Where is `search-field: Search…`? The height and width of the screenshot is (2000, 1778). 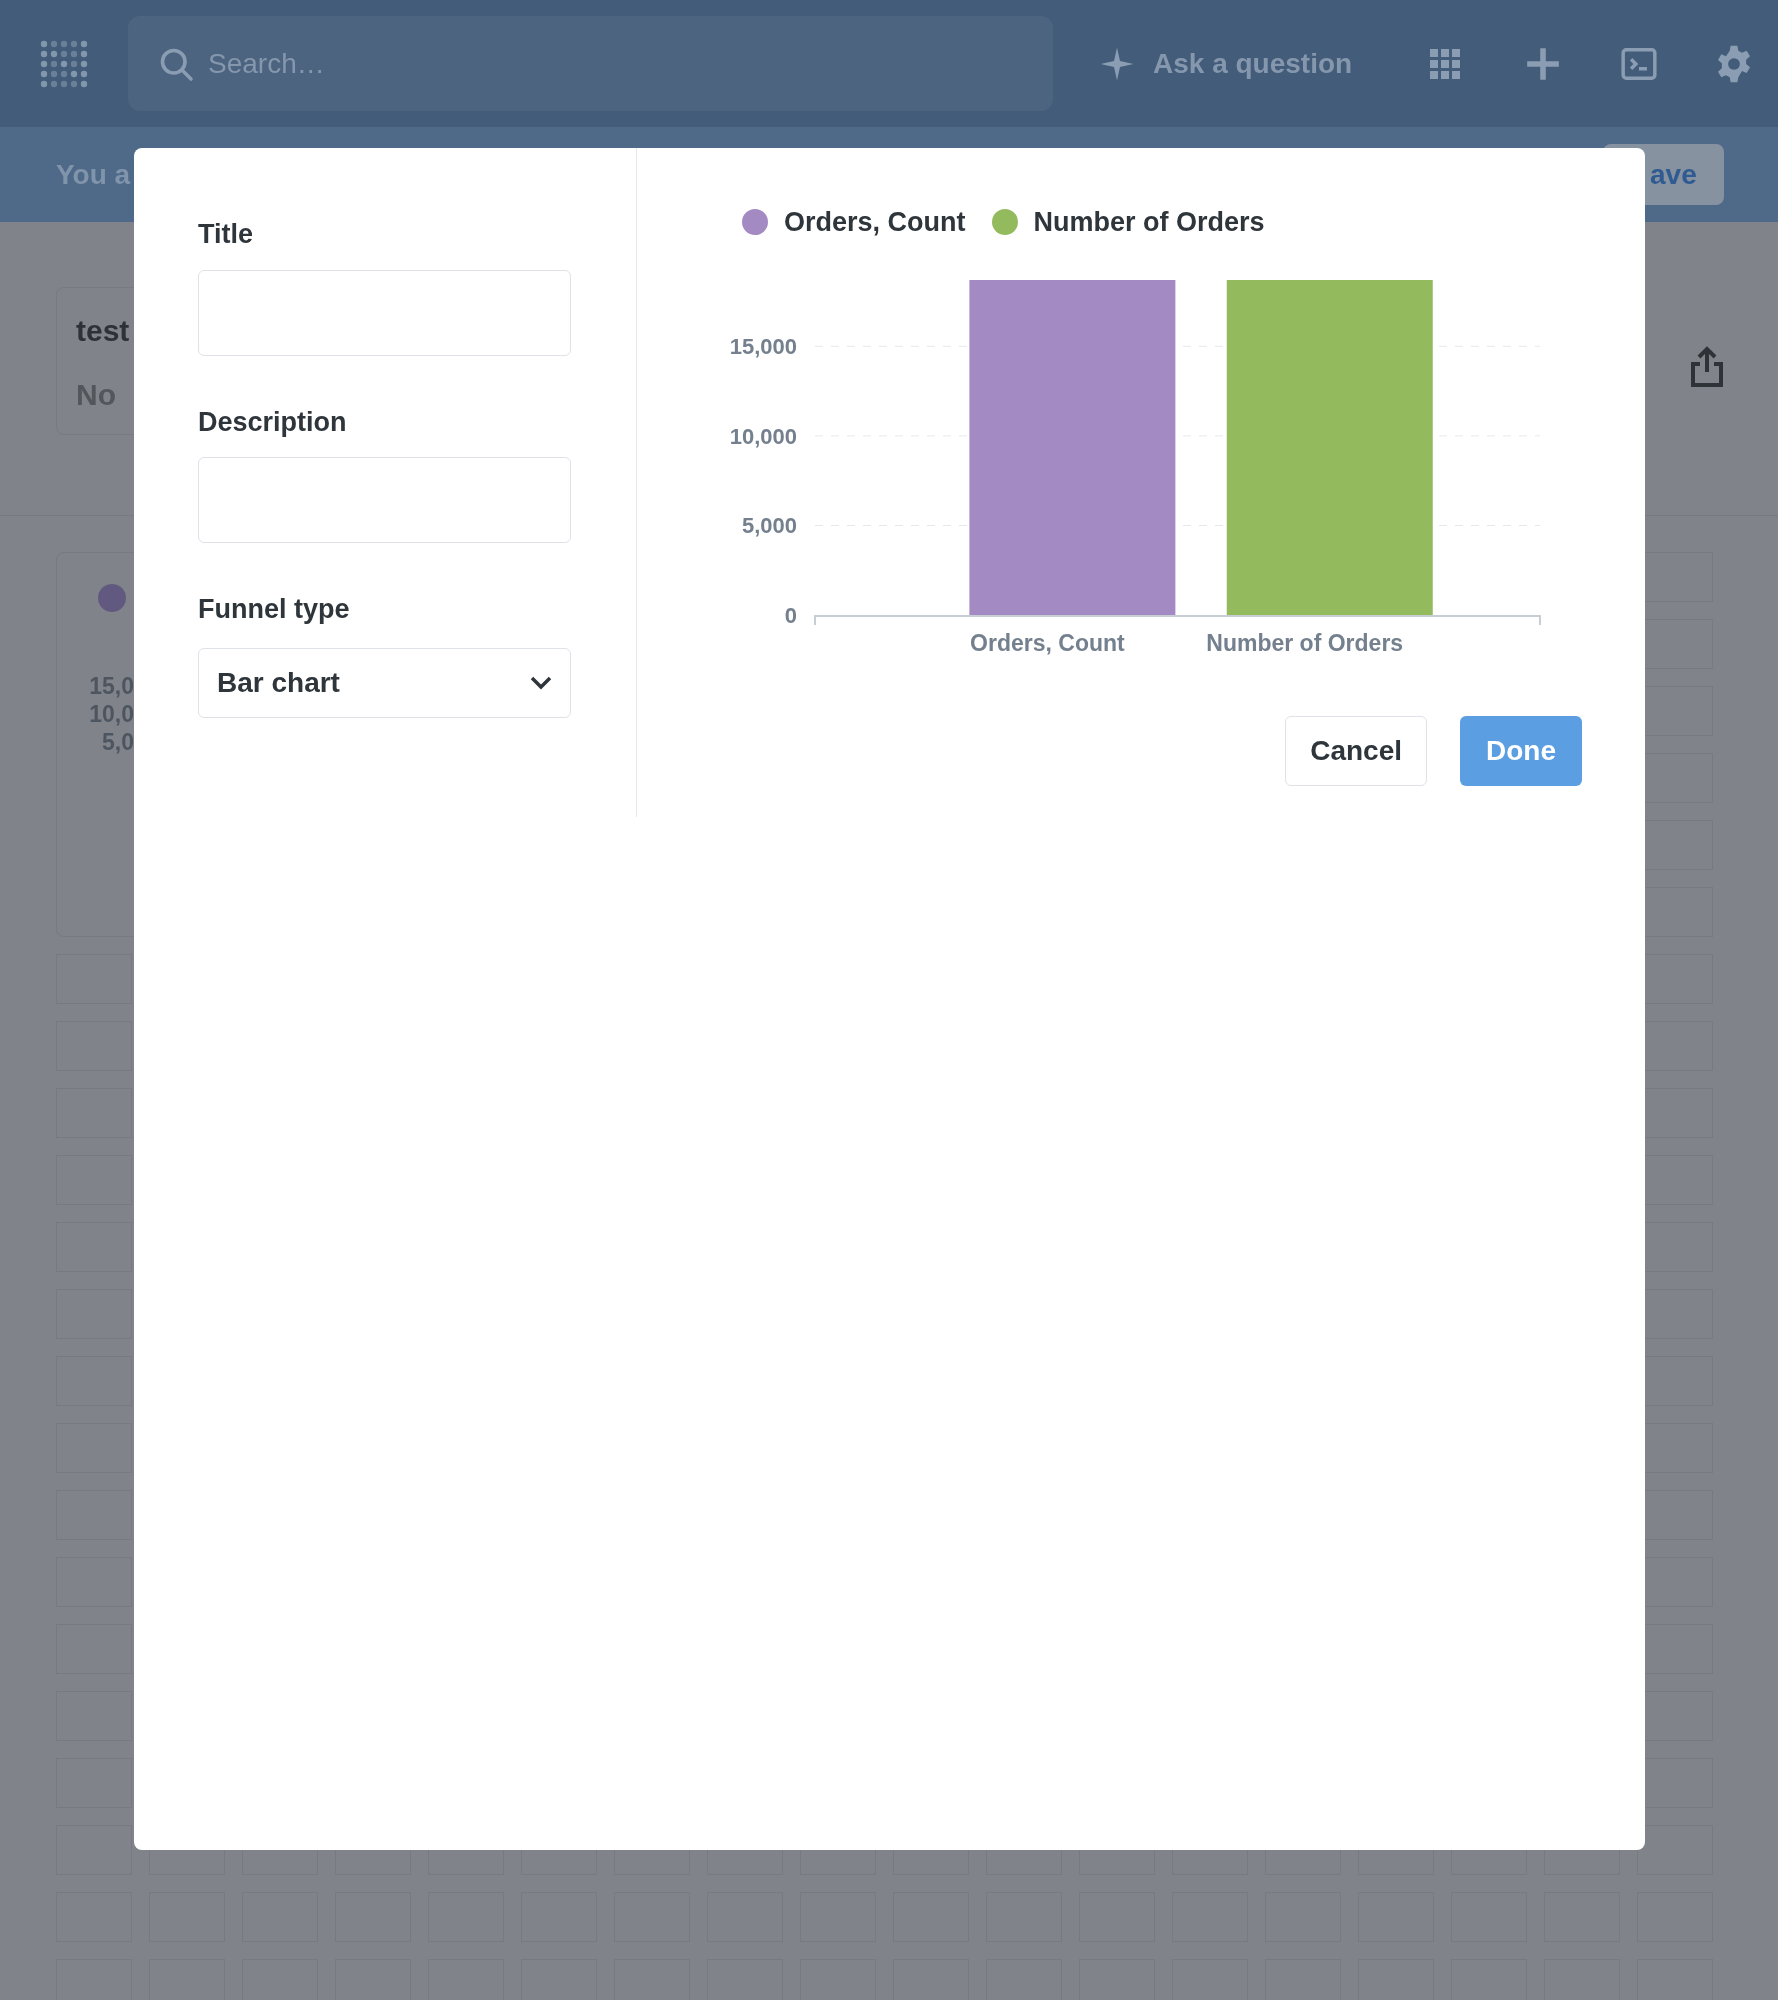 search-field: Search… is located at coordinates (590, 63).